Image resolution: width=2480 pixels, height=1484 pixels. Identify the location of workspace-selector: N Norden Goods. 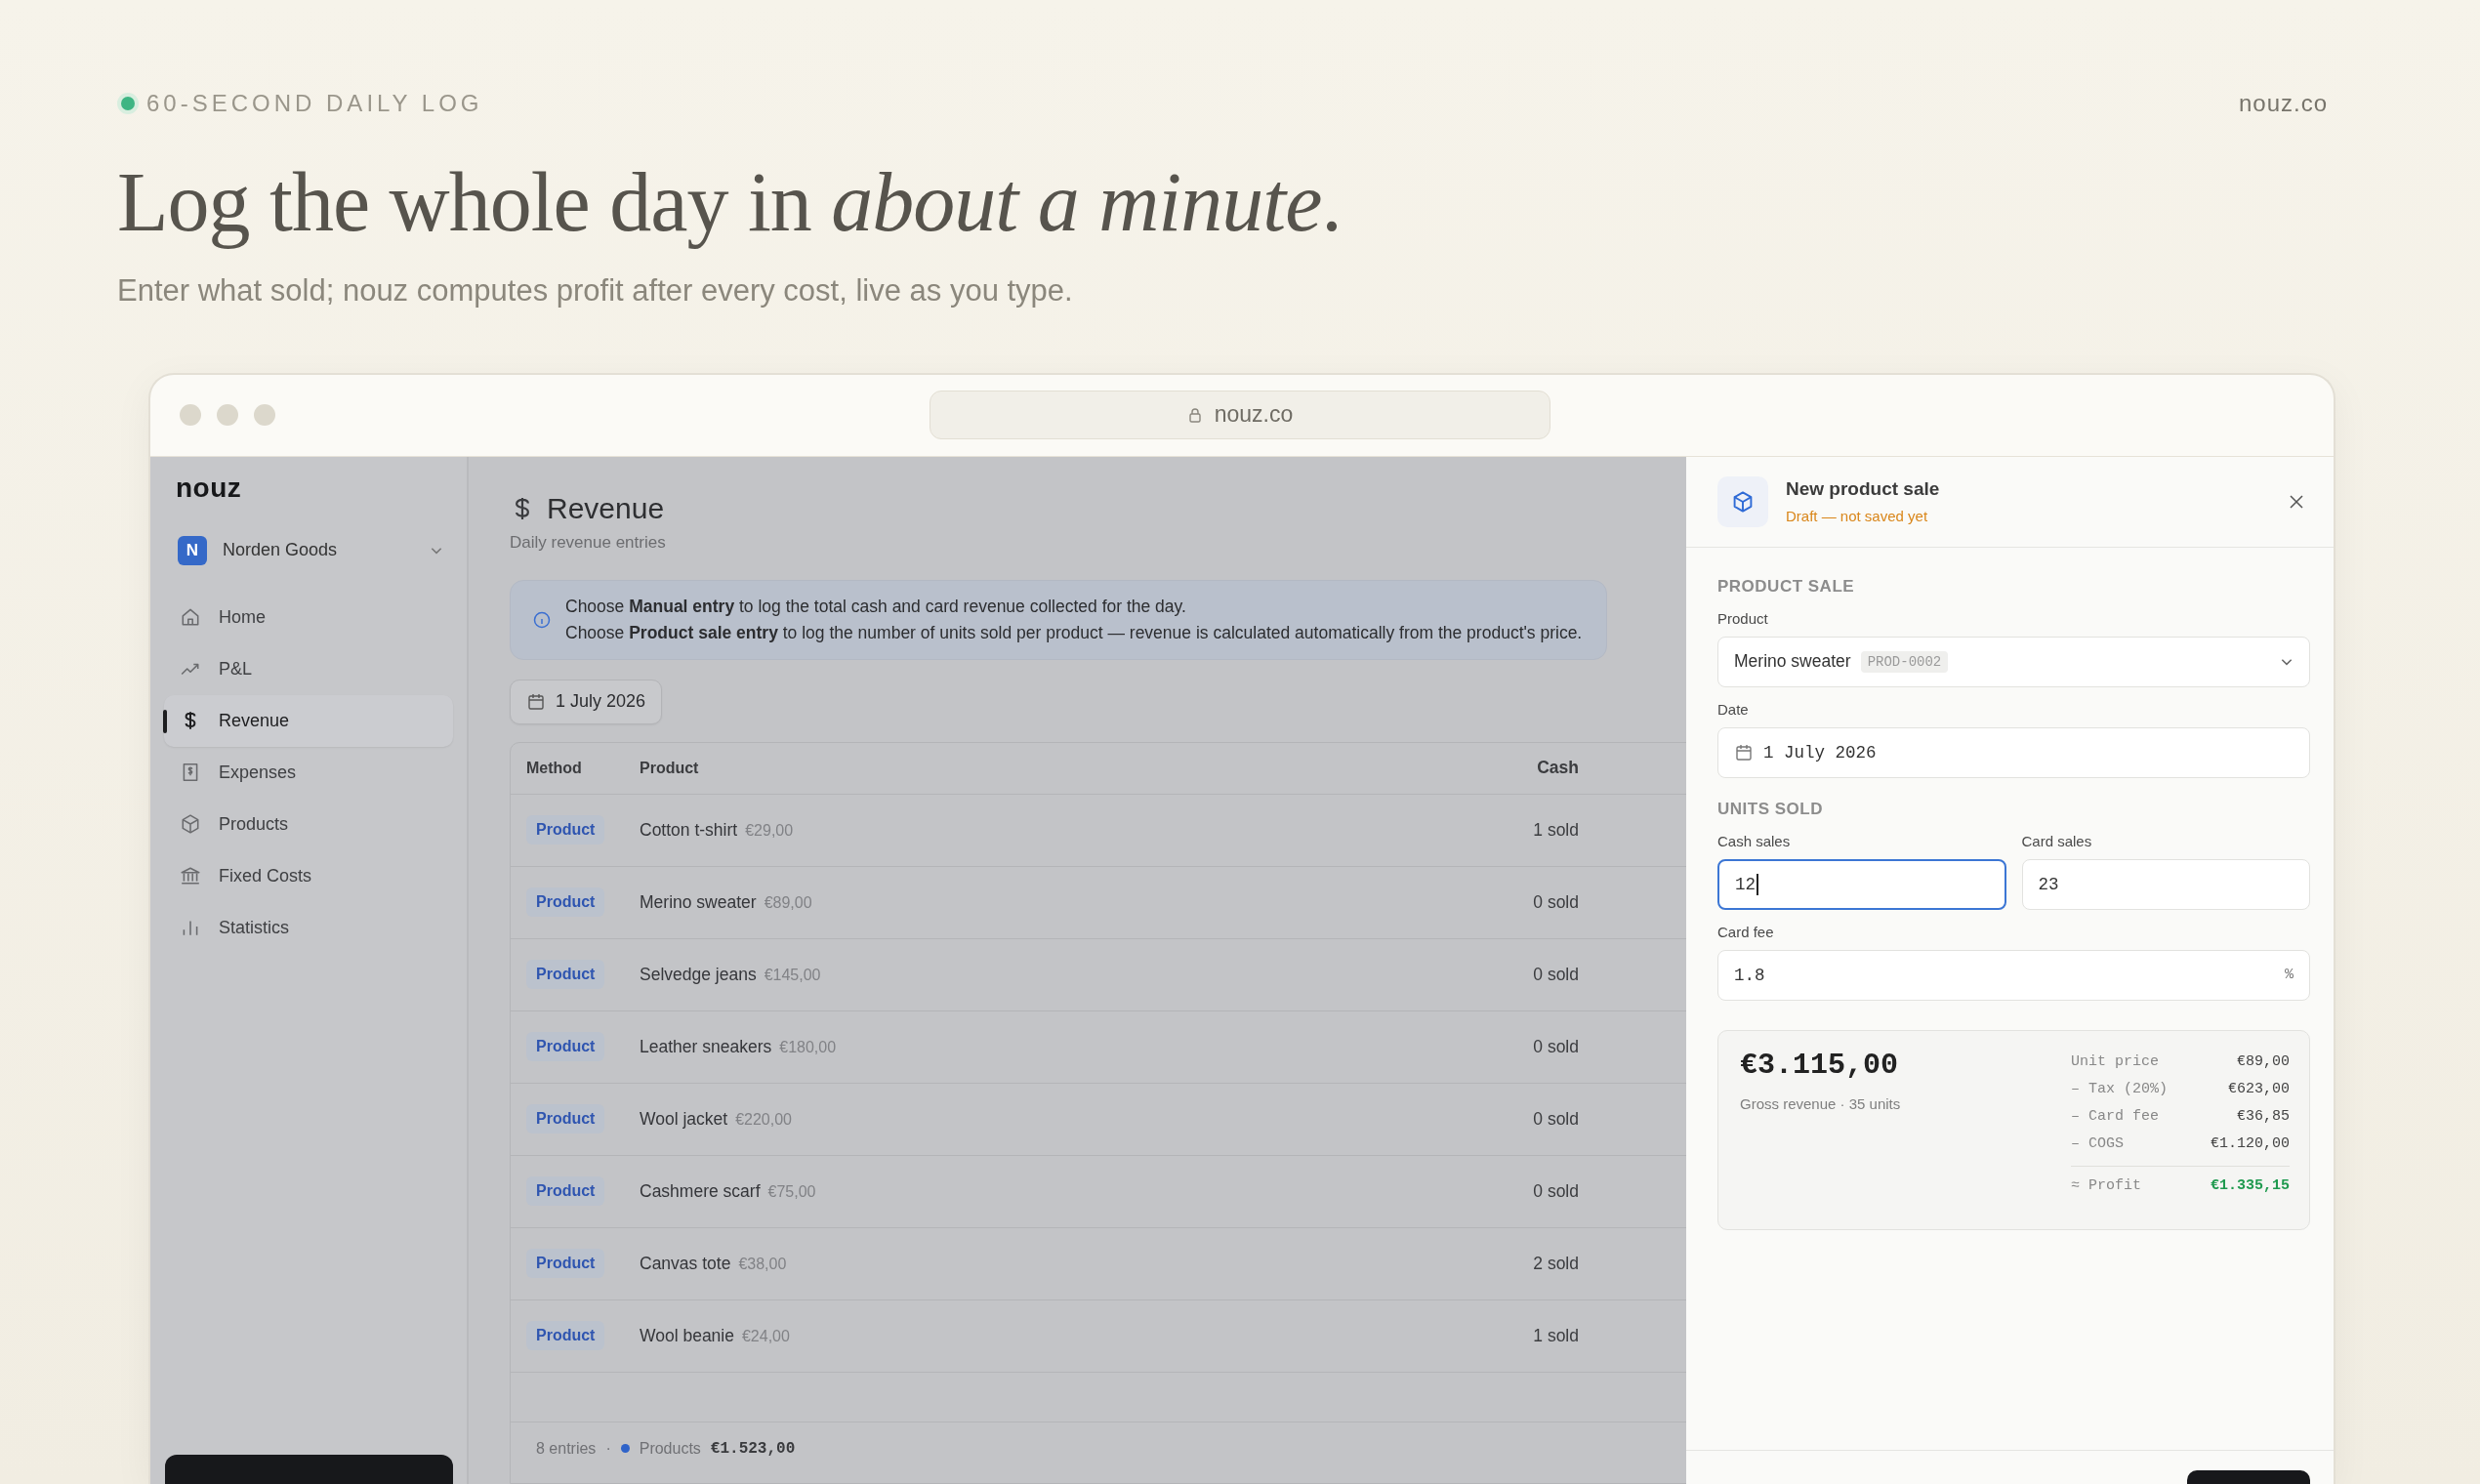
(310, 550).